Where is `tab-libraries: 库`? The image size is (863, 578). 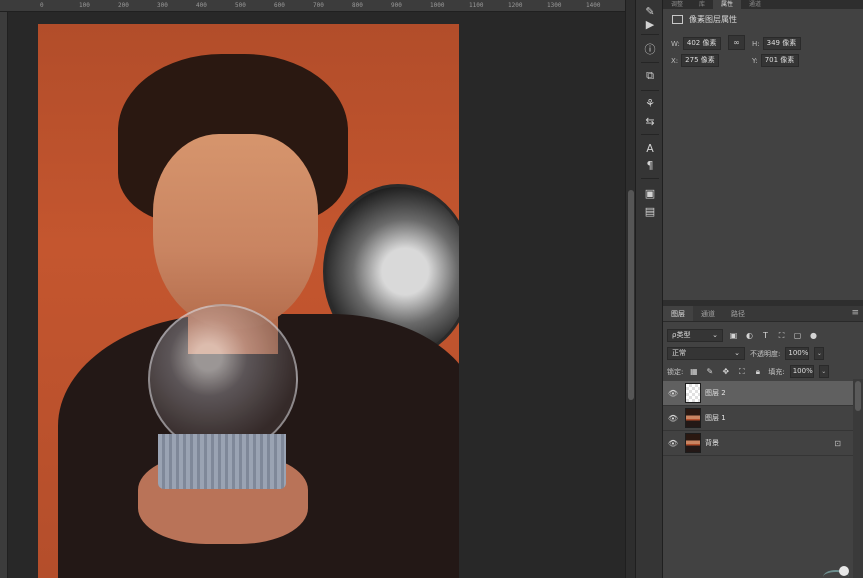 tab-libraries: 库 is located at coordinates (702, 4).